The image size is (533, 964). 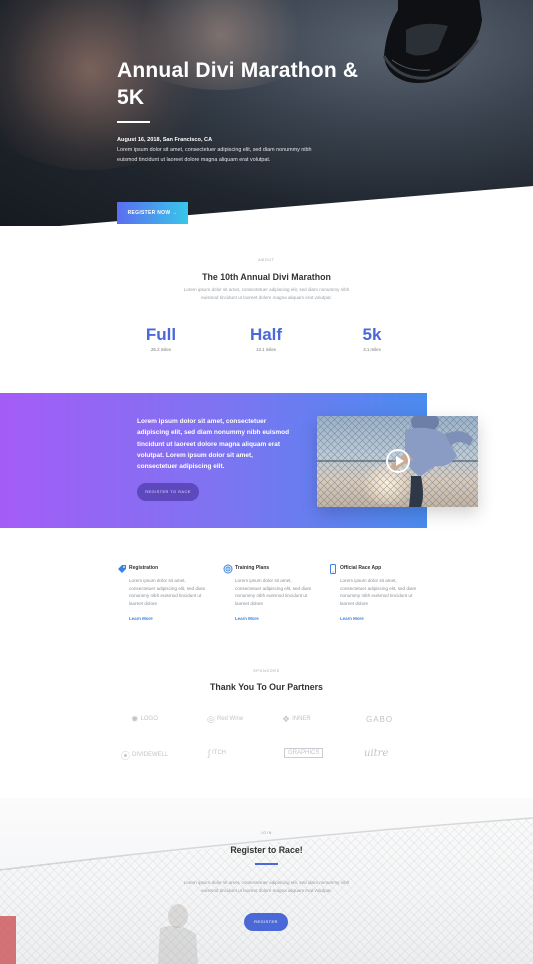 I want to click on stat-full: Full 26.2 miles, so click(x=161, y=338).